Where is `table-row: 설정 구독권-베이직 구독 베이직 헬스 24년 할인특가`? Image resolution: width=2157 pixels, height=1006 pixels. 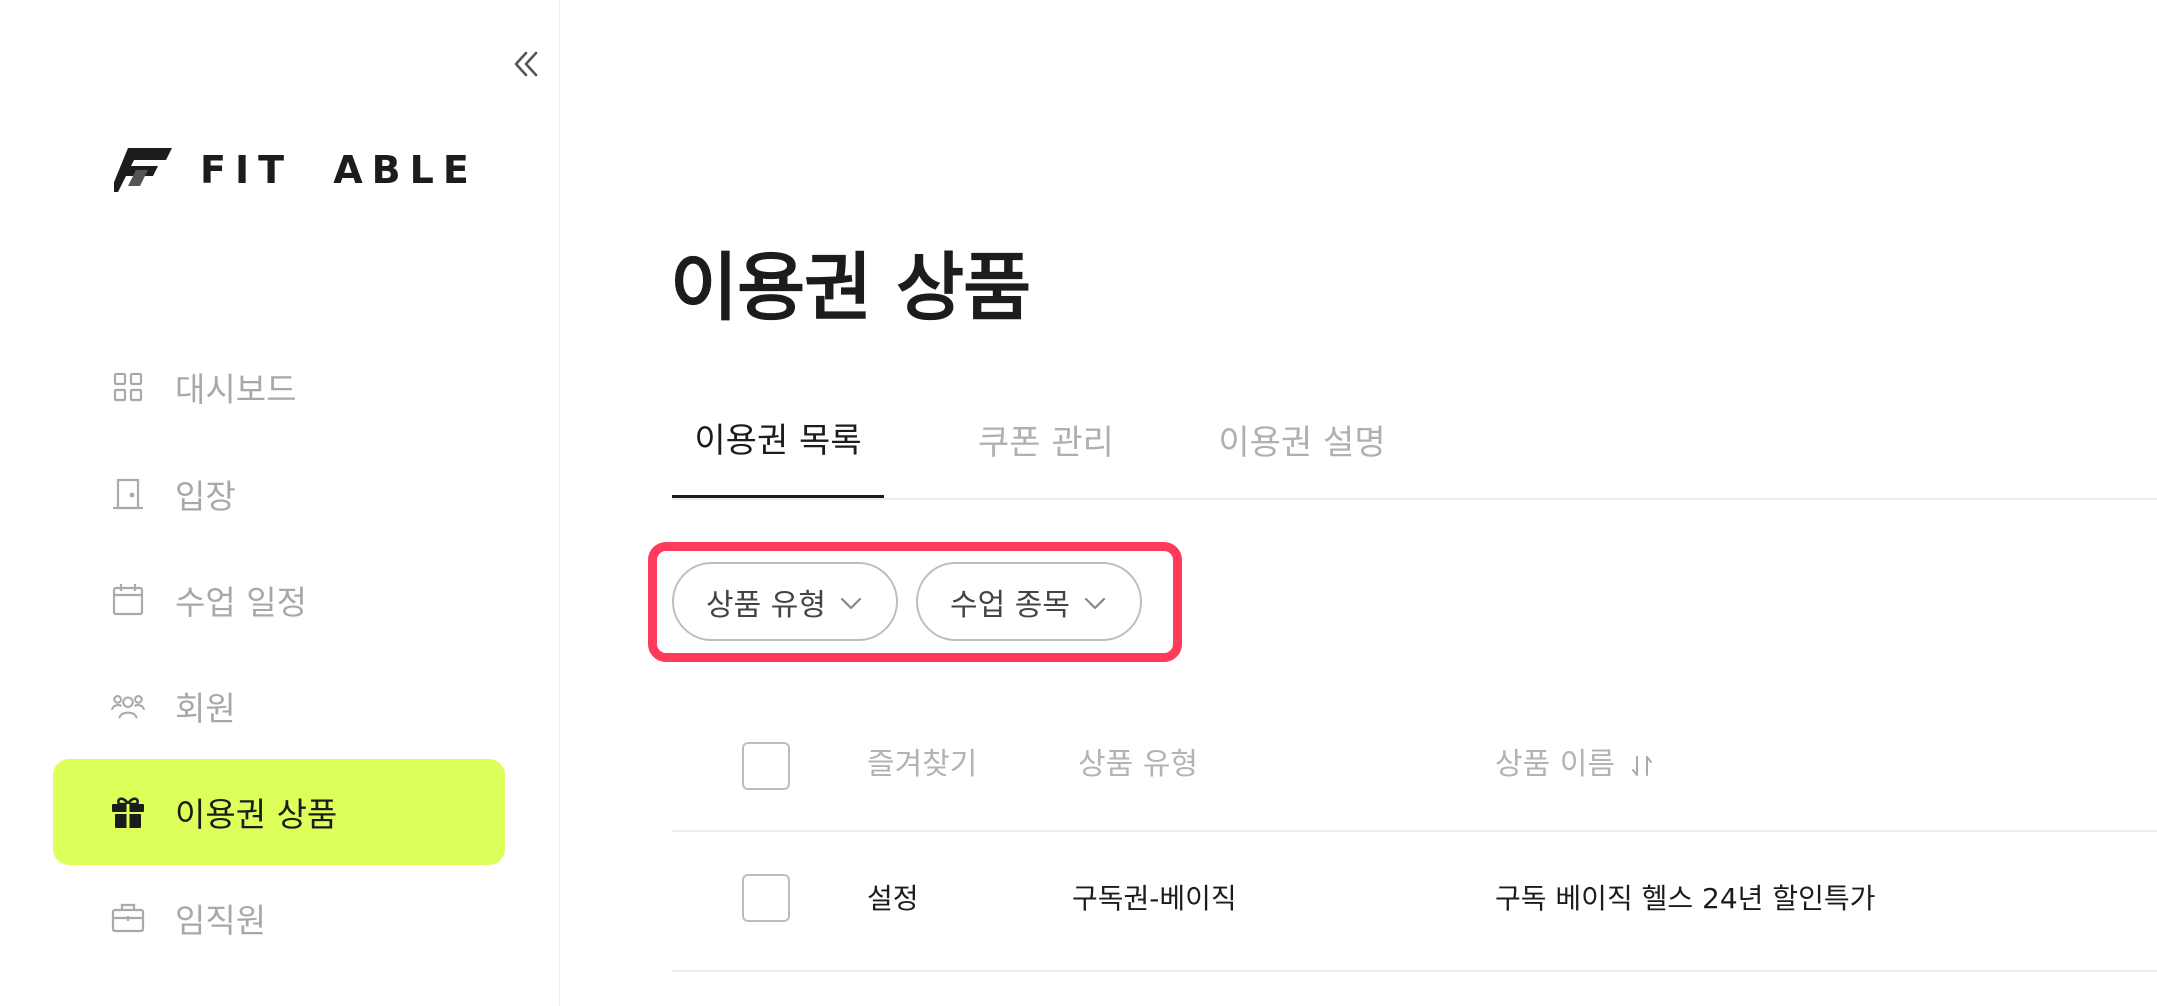 table-row: 설정 구독권-베이직 구독 베이직 헬스 24년 할인특가 is located at coordinates (1414, 902).